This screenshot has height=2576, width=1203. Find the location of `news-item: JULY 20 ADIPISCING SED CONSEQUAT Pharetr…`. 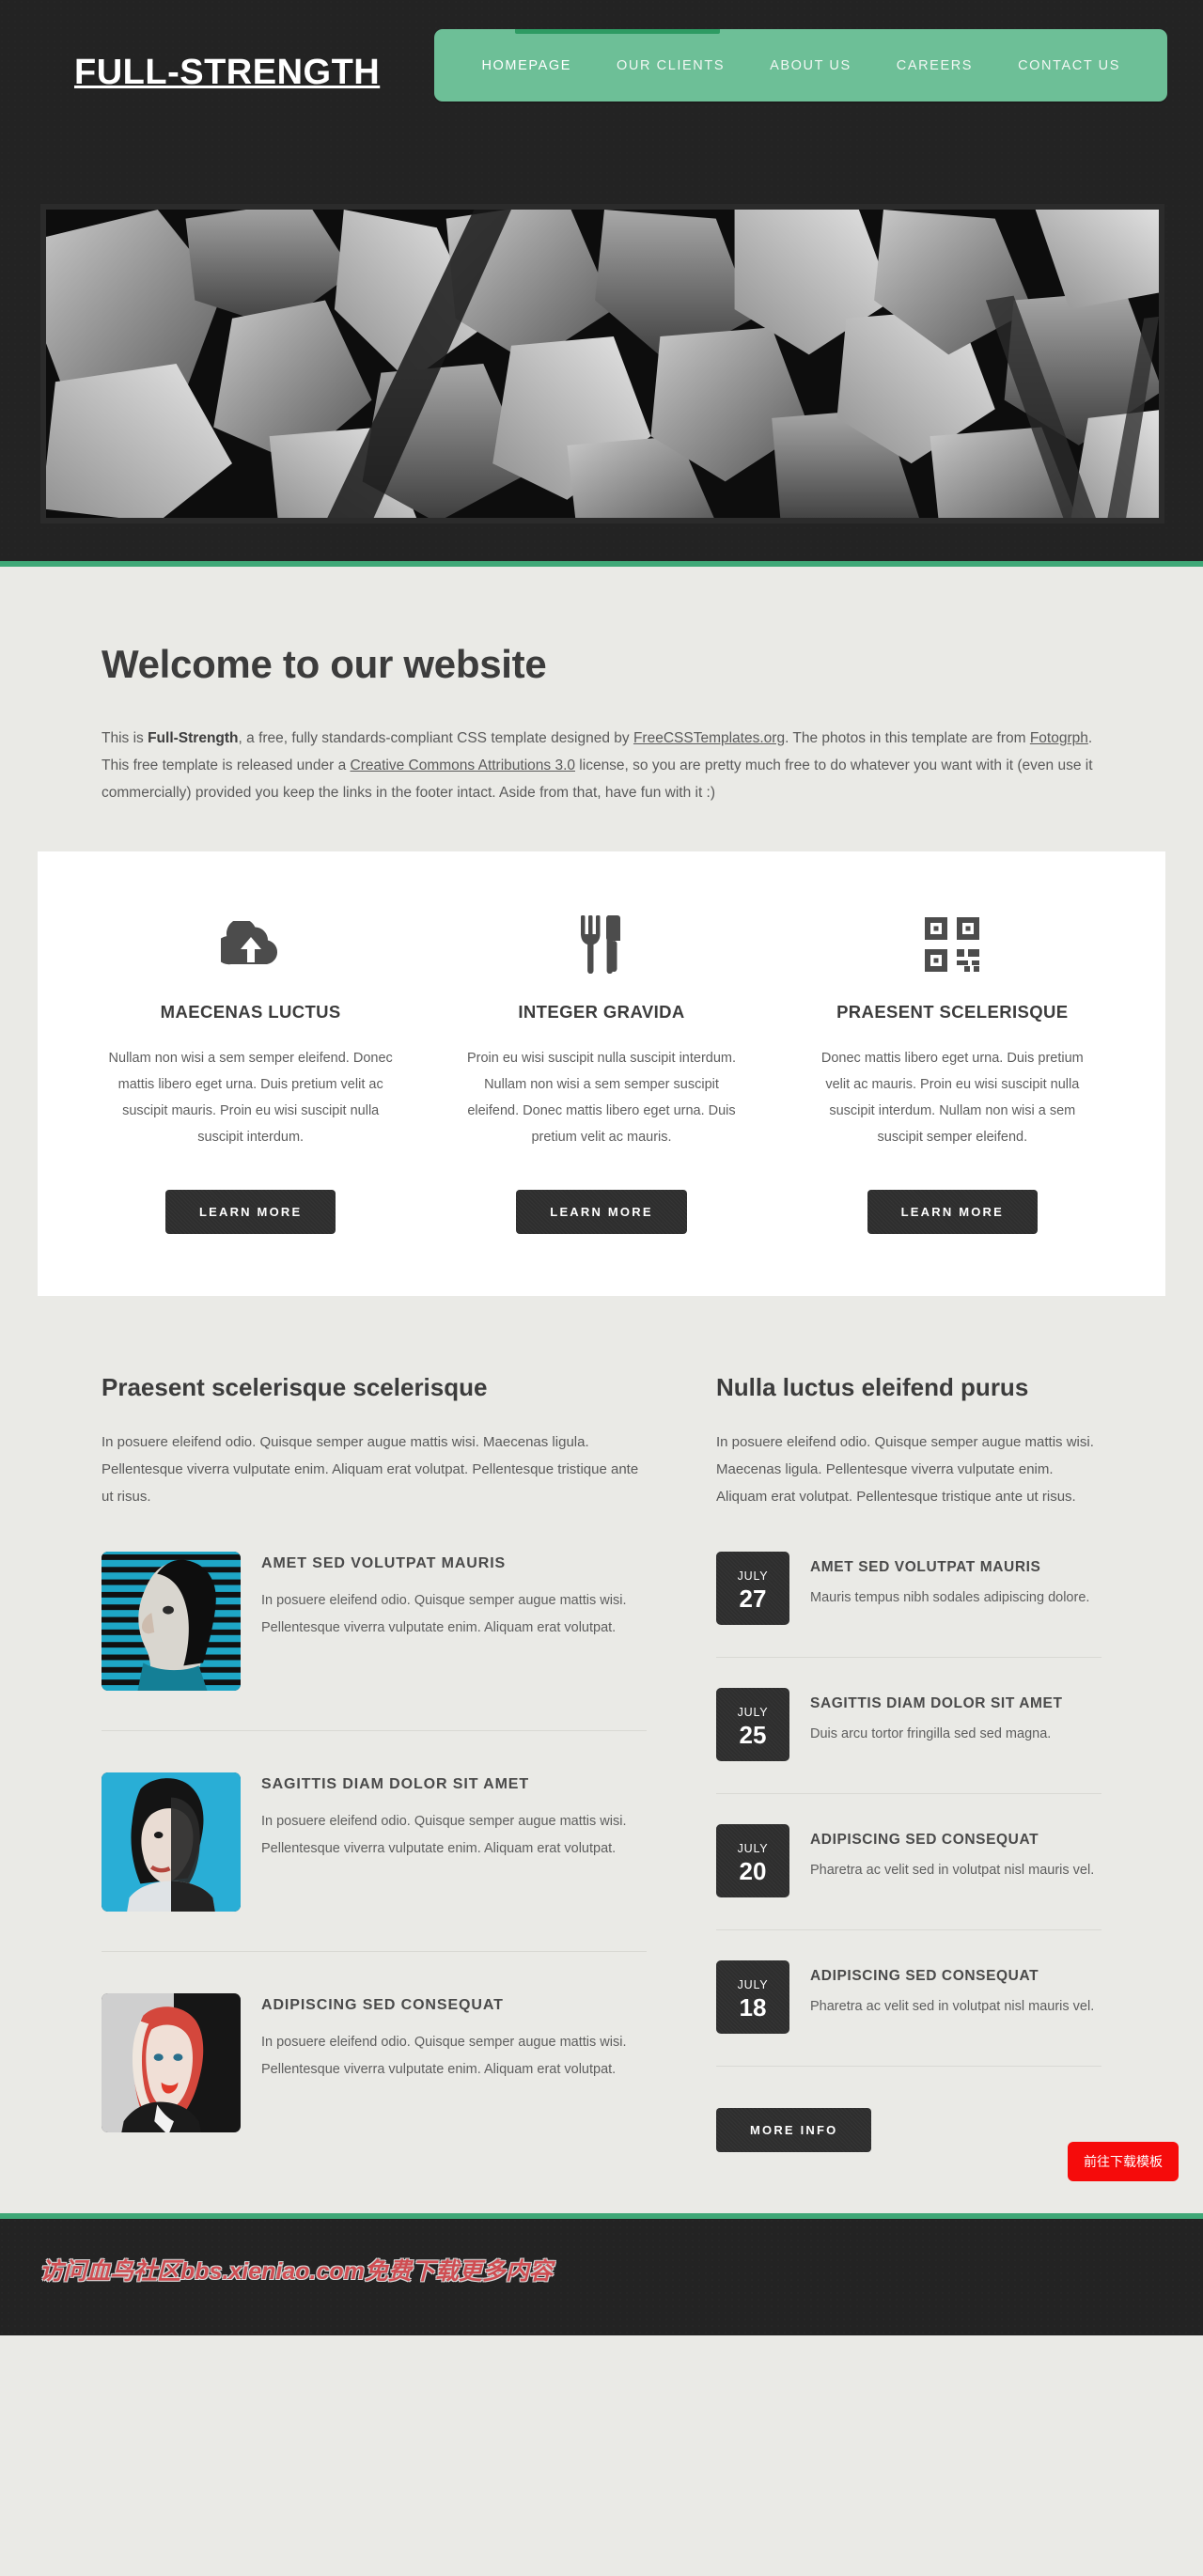

news-item: JULY 20 ADIPISCING SED CONSEQUAT Pharetr… is located at coordinates (908, 1877).